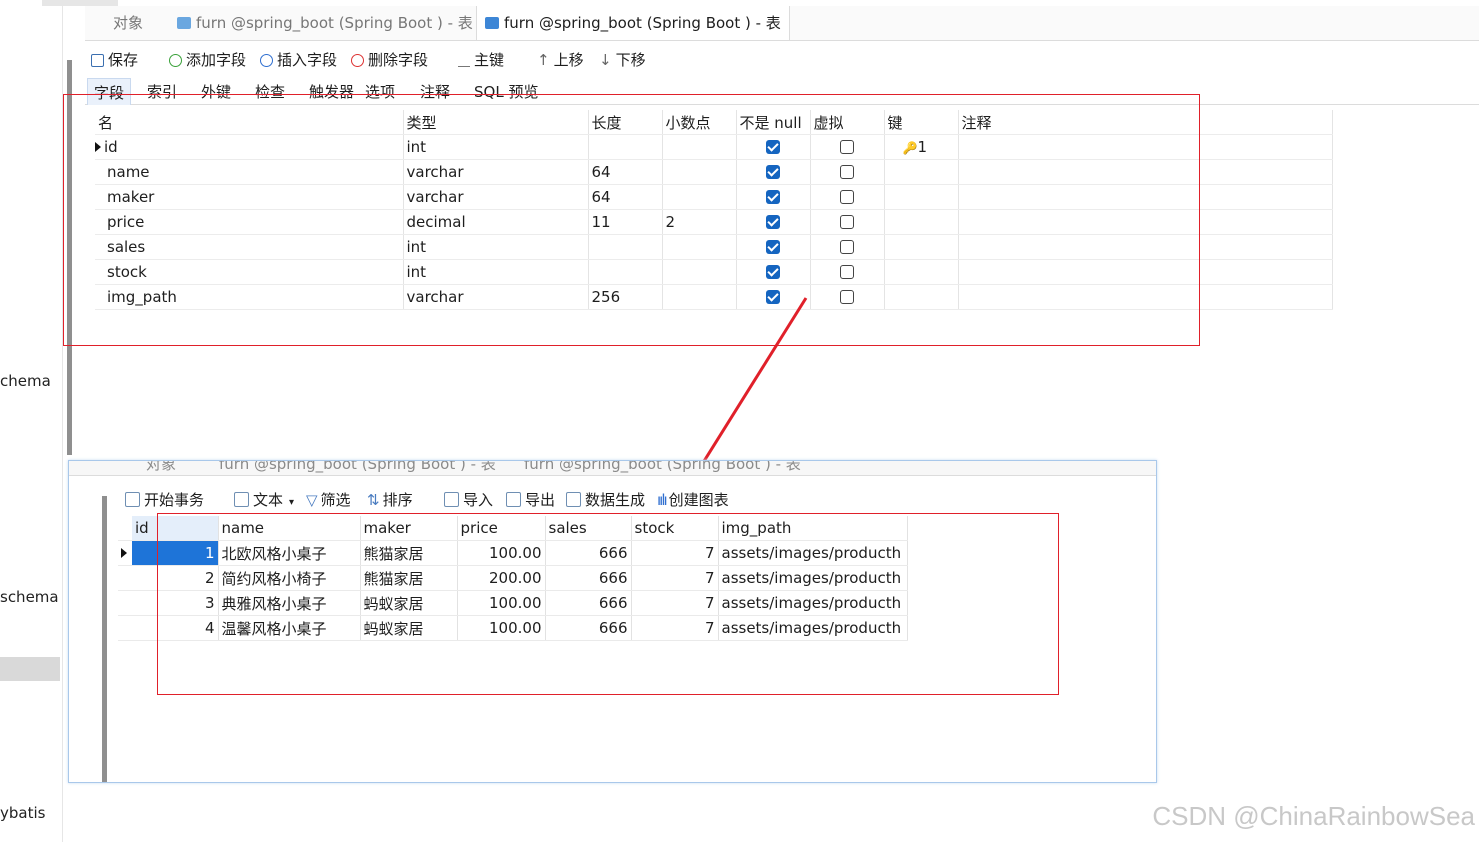  What do you see at coordinates (468, 500) in the screenshot?
I see `import-button: 导入` at bounding box center [468, 500].